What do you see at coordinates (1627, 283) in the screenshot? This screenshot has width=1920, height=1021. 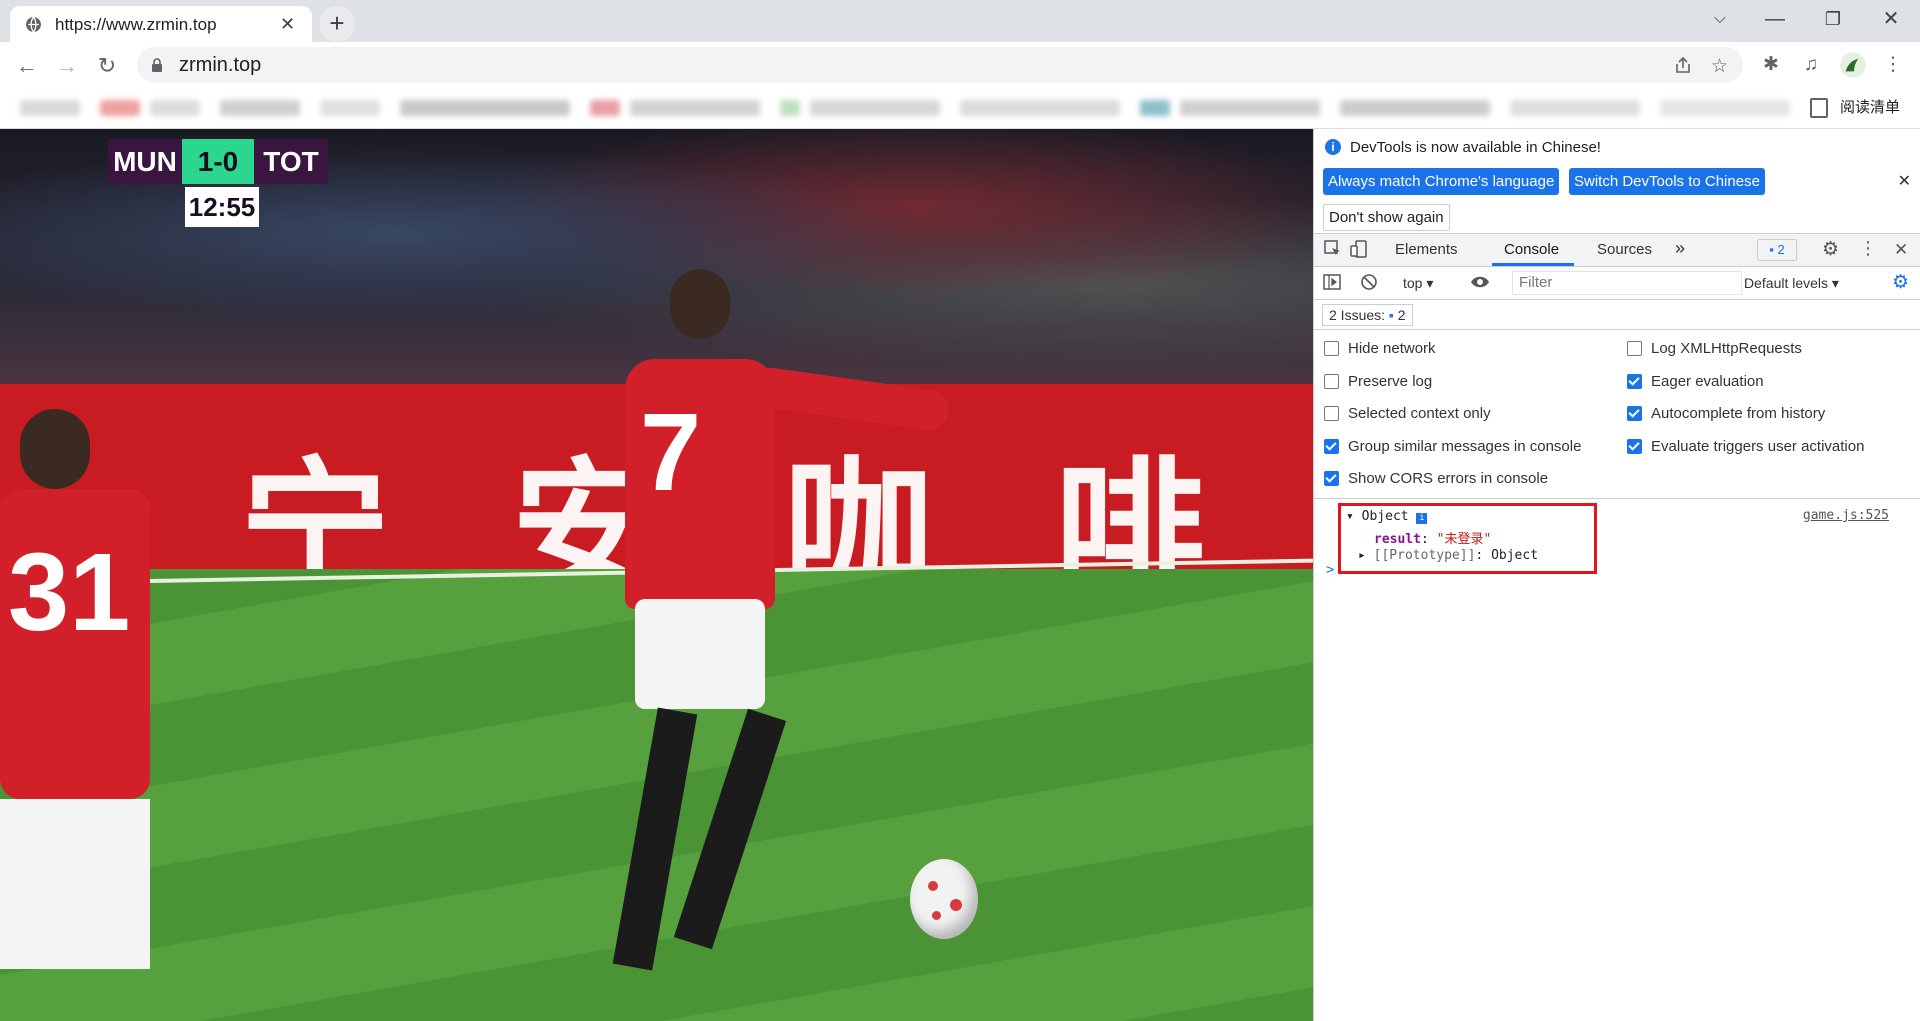 I see `filter-input: Filter` at bounding box center [1627, 283].